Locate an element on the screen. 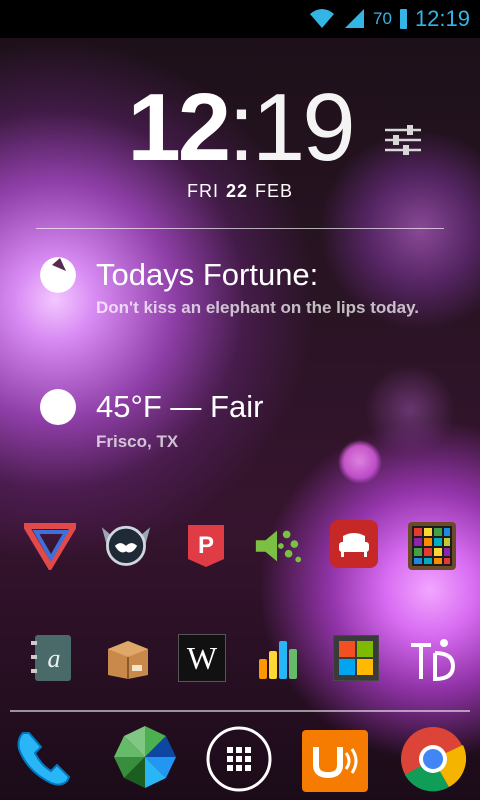  sound-speaker-app-icon is located at coordinates (278, 546).